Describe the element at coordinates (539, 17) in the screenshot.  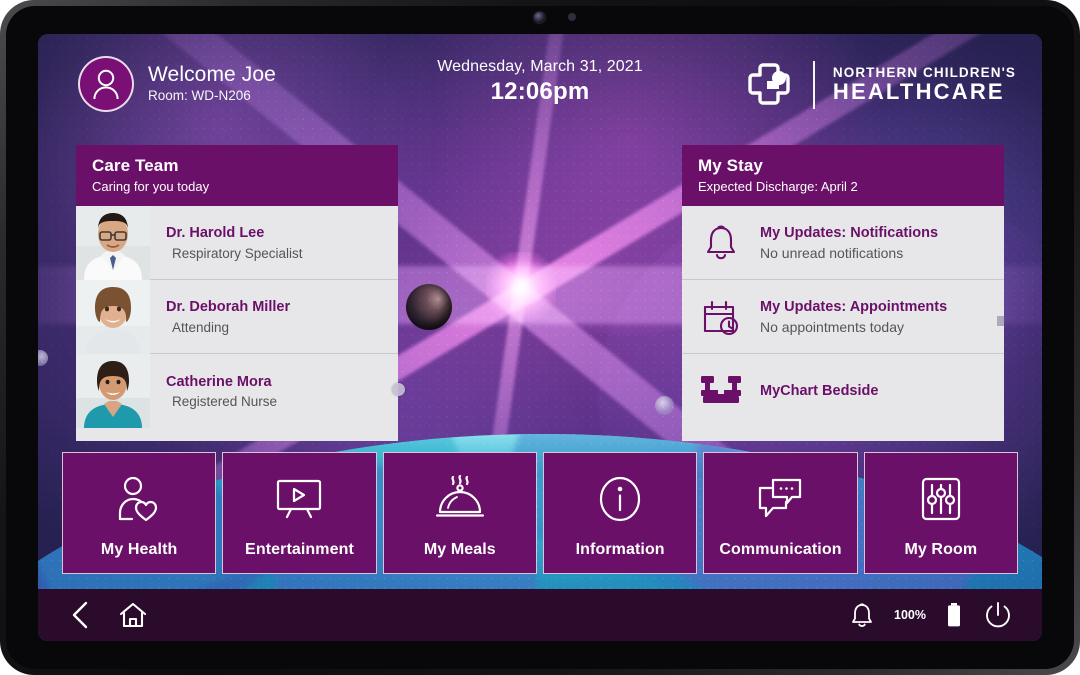
I see `front-camera-icon` at that location.